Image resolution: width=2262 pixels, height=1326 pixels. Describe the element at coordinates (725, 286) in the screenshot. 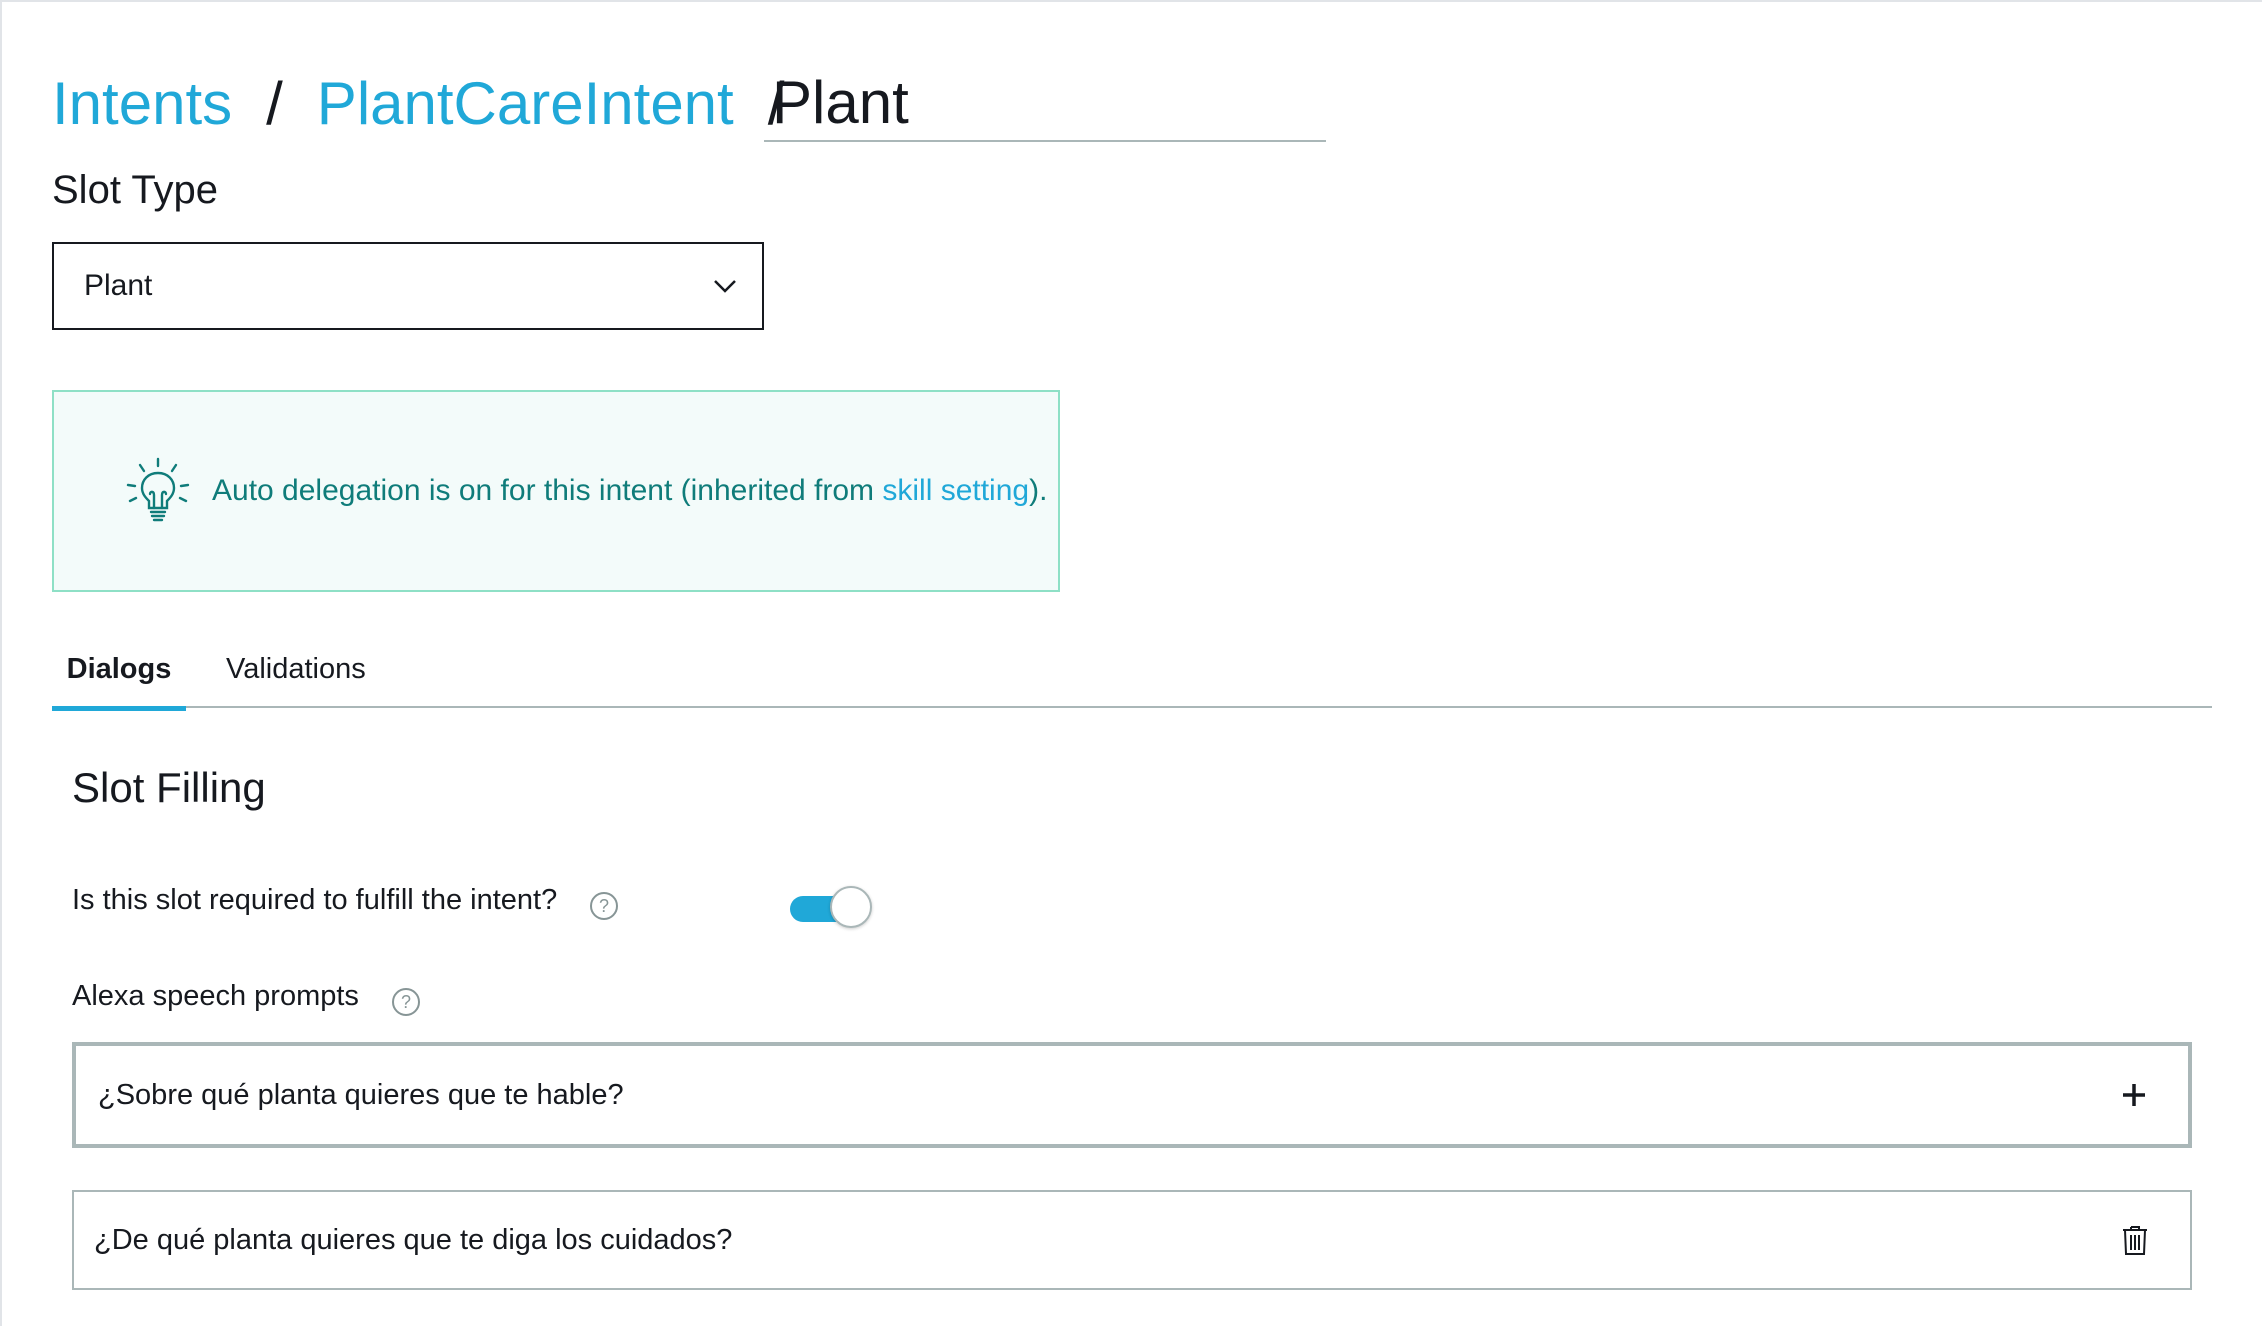

I see `chevron-down-icon` at that location.